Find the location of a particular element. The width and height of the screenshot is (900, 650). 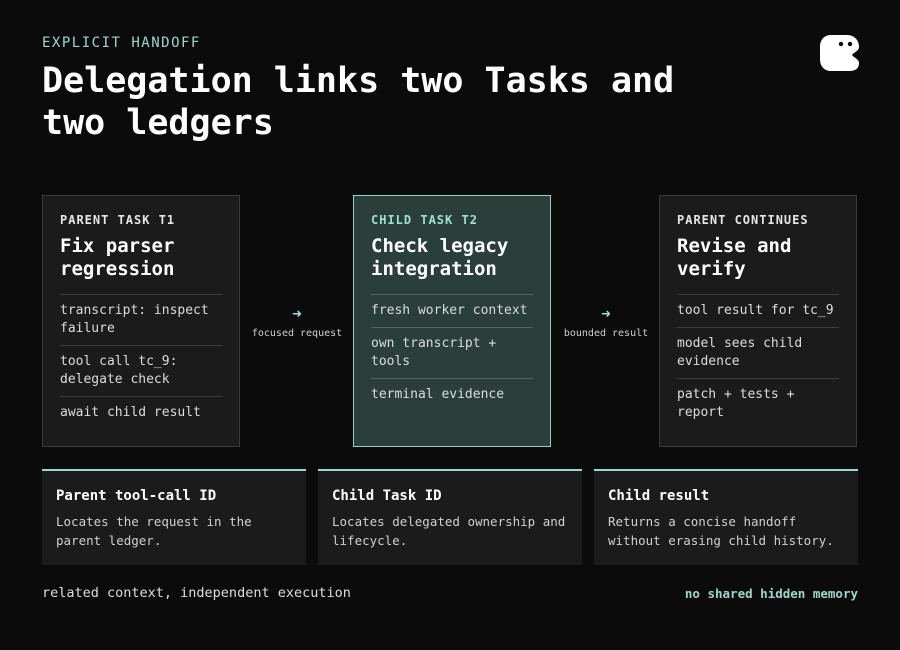

connector-label: focused request is located at coordinates (297, 333).